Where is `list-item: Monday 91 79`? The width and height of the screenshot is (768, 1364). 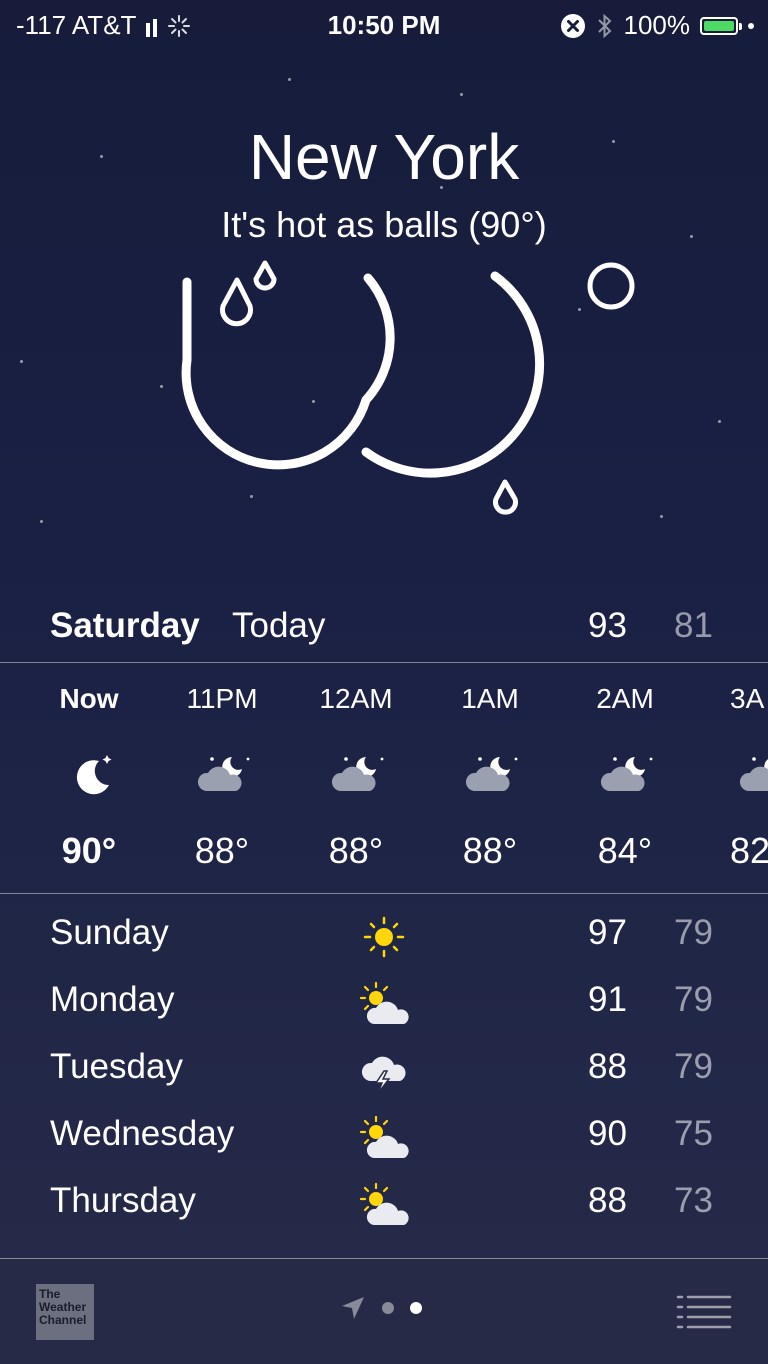
list-item: Monday 91 79 is located at coordinates (384, 1002).